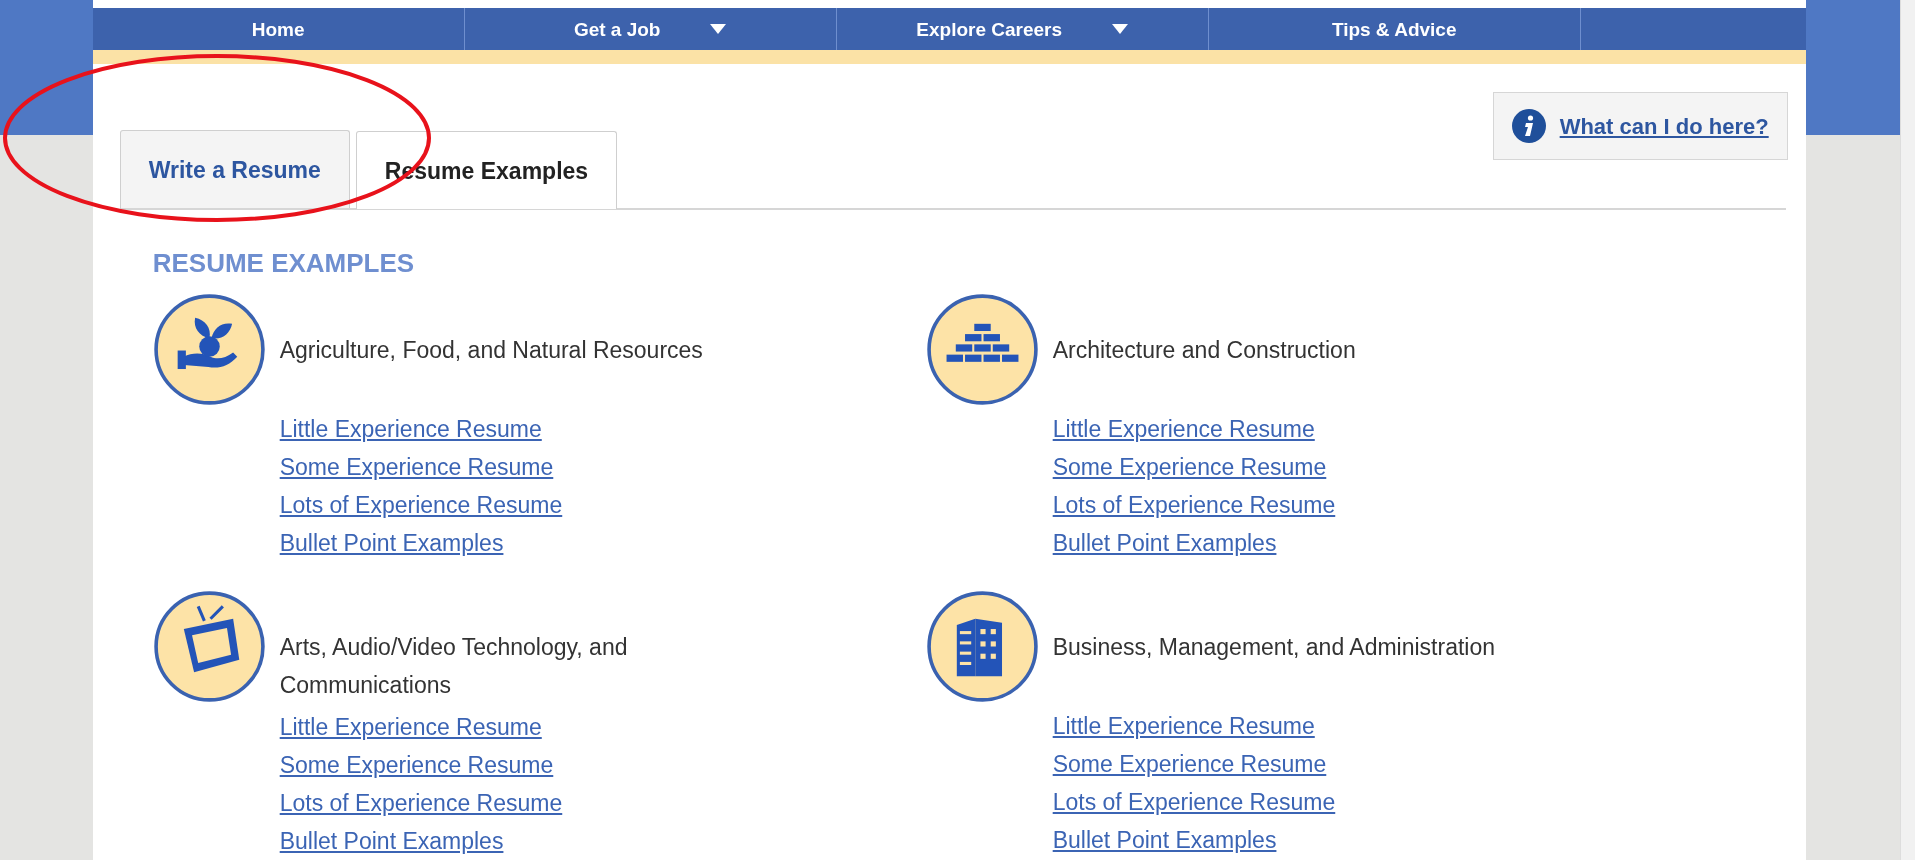 The image size is (1915, 860). Describe the element at coordinates (209, 646) in the screenshot. I see `television-icon` at that location.